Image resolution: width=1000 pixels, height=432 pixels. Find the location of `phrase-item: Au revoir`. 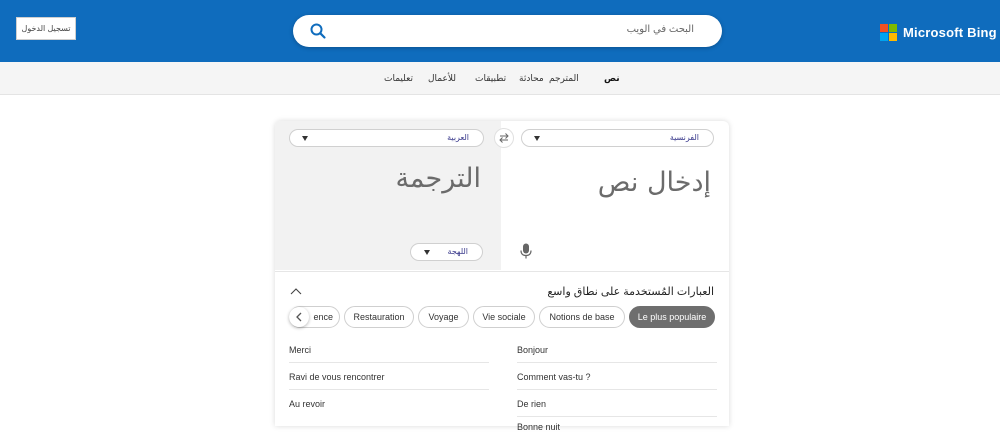

phrase-item: Au revoir is located at coordinates (307, 404).